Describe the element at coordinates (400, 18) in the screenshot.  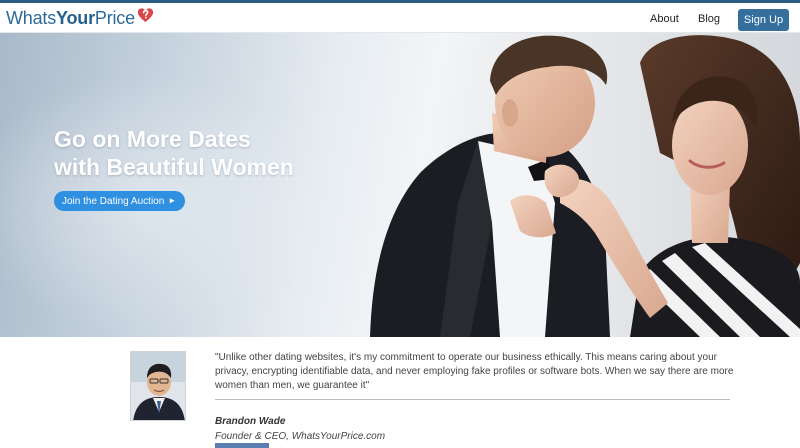
I see `top-navbar: Whats Your Price About Blog Sign Up` at that location.